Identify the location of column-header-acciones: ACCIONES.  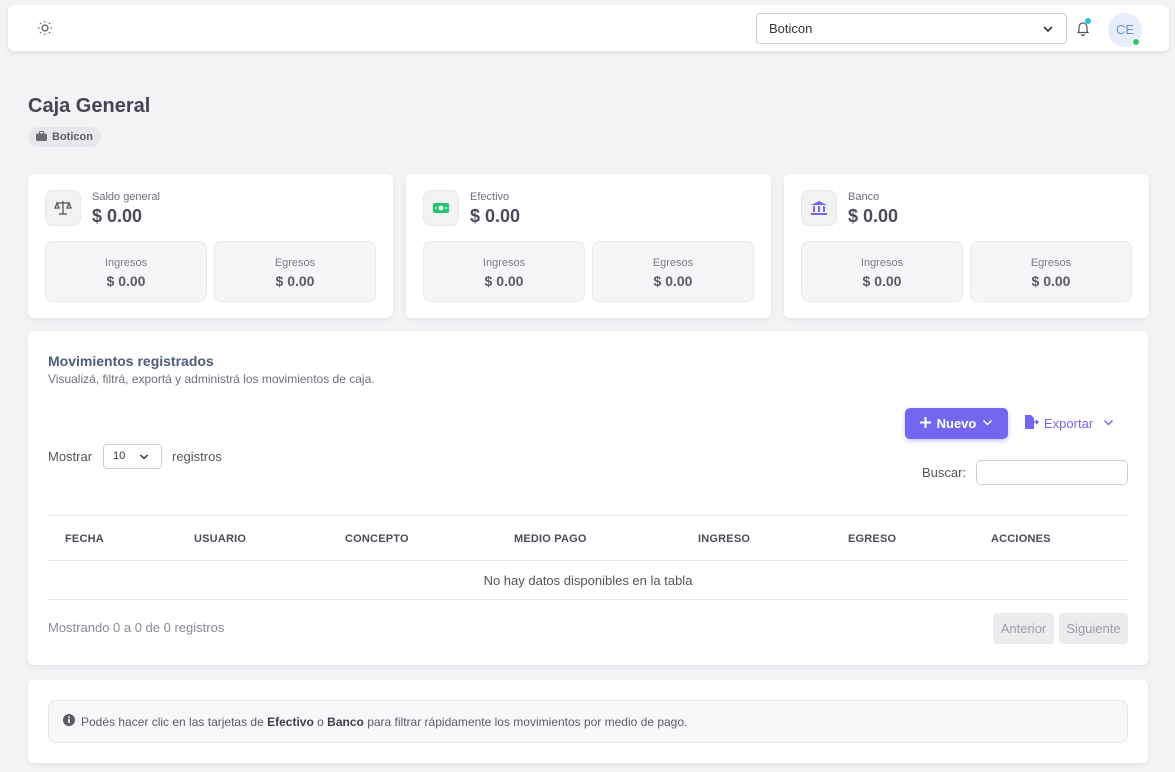
(1021, 539).